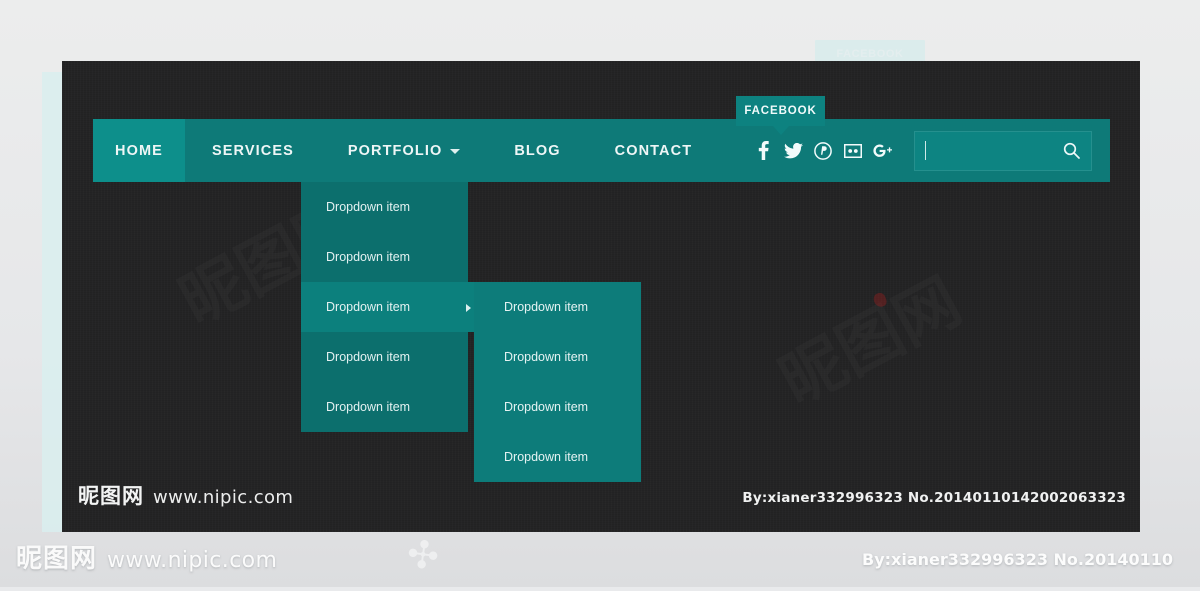 The height and width of the screenshot is (591, 1200). What do you see at coordinates (395, 150) in the screenshot?
I see `nav-item-portfolio-label: PORTFOLIO` at bounding box center [395, 150].